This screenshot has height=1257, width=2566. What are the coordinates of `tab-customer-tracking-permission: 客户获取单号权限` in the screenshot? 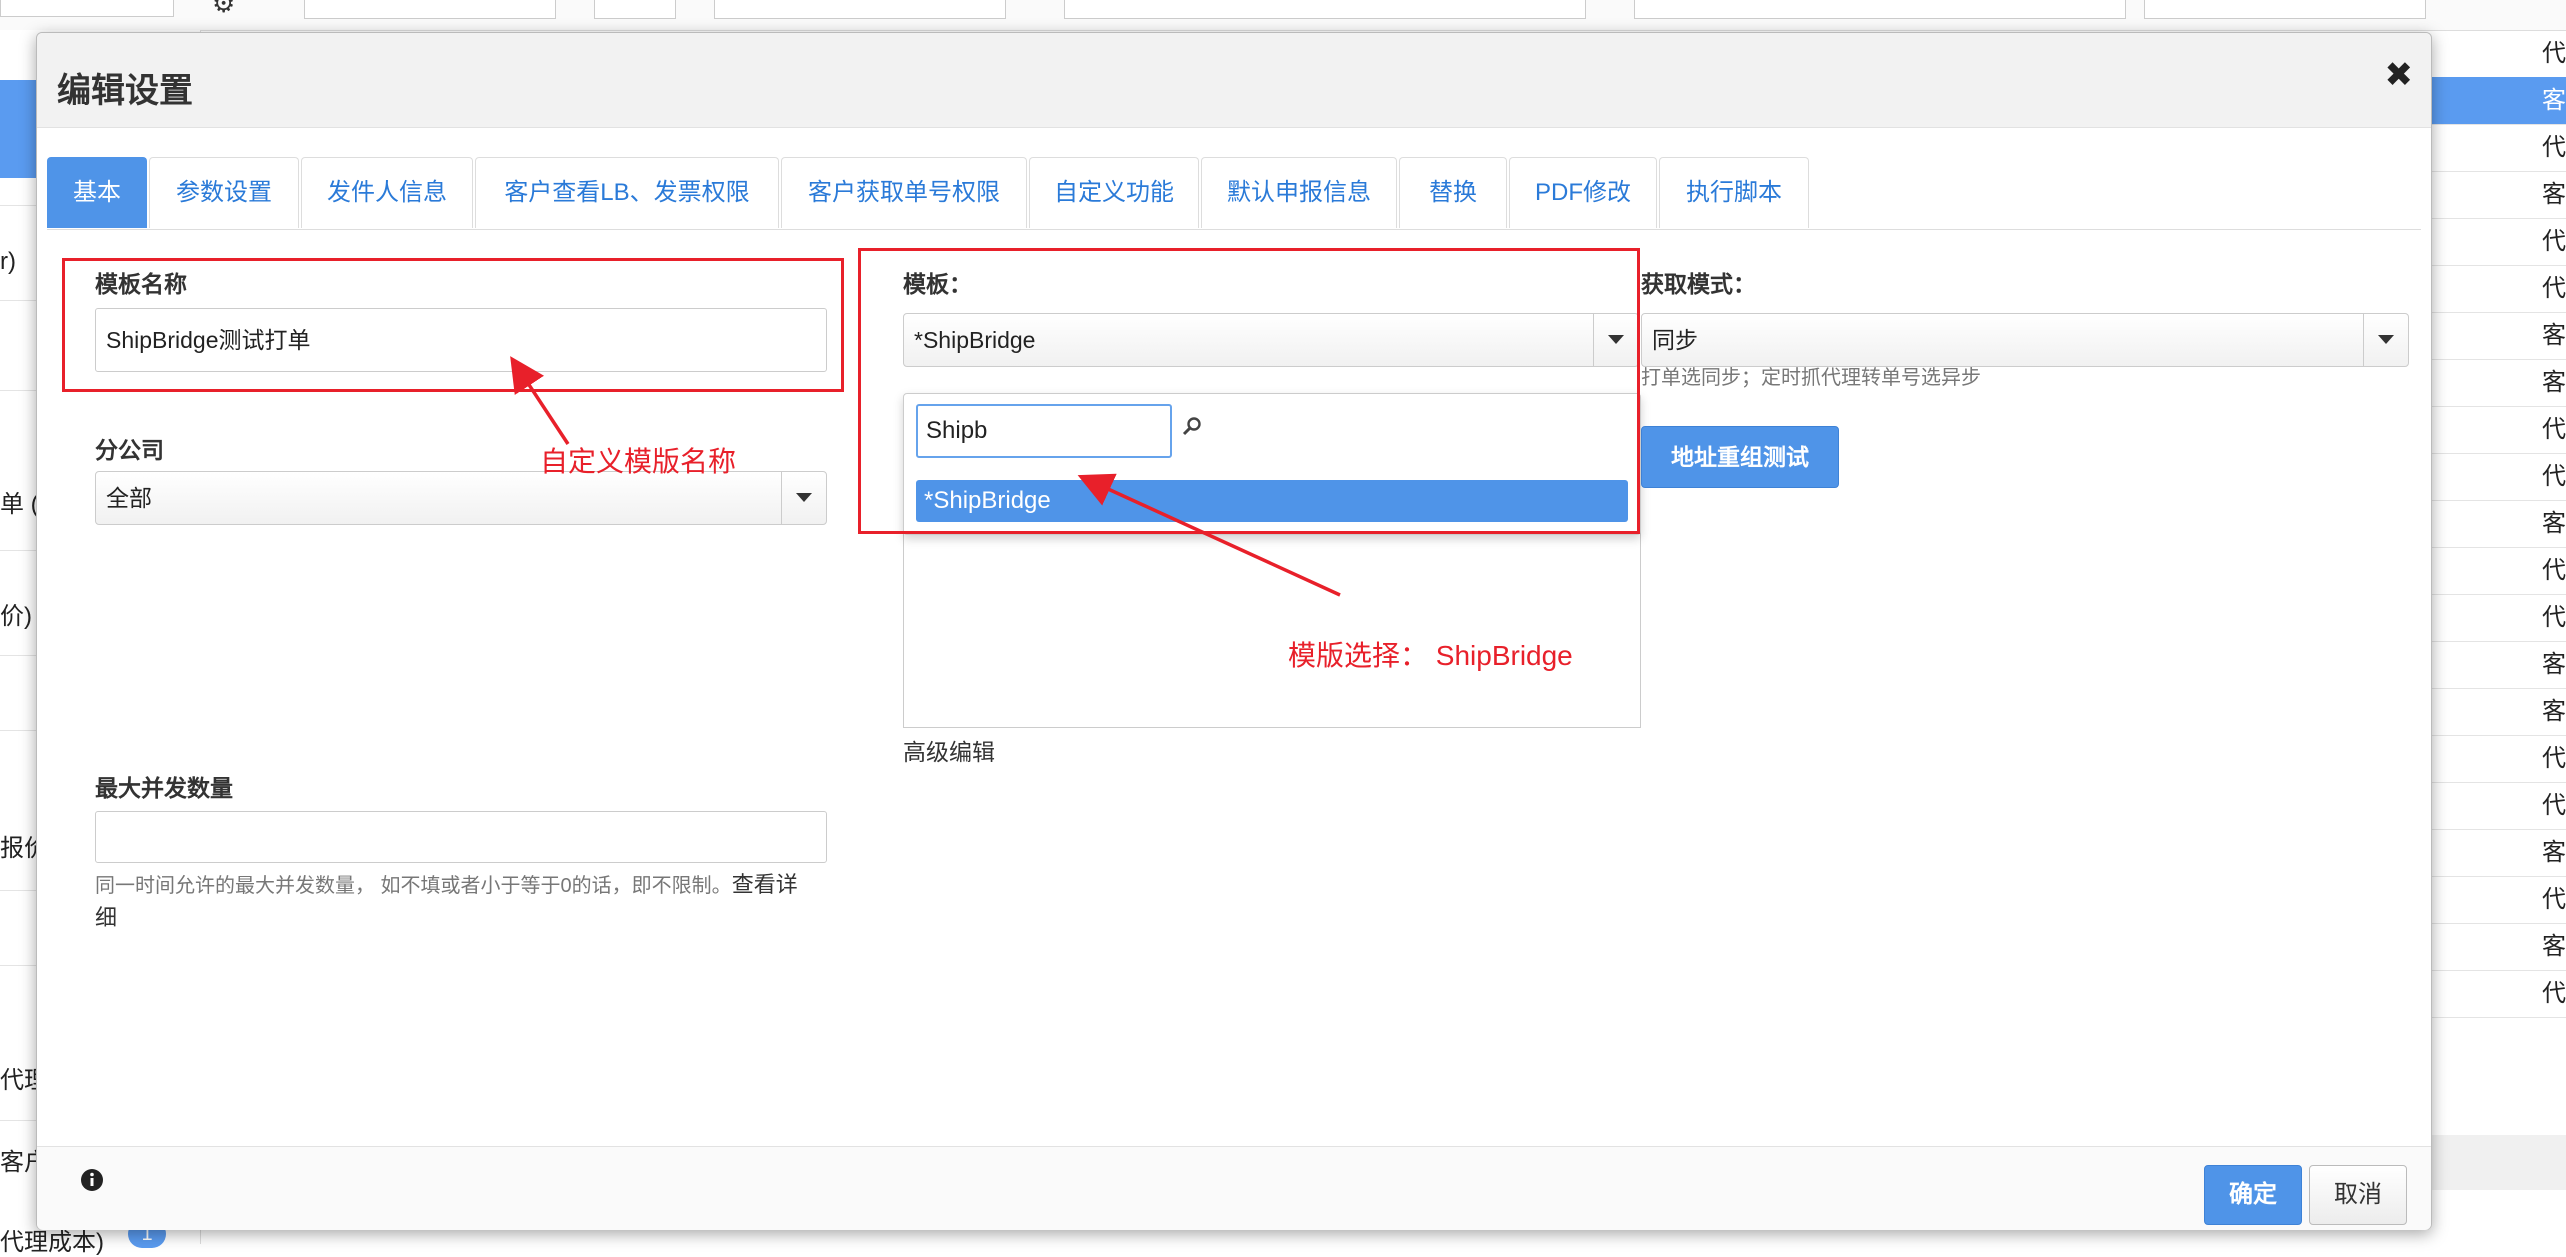 It's located at (904, 192).